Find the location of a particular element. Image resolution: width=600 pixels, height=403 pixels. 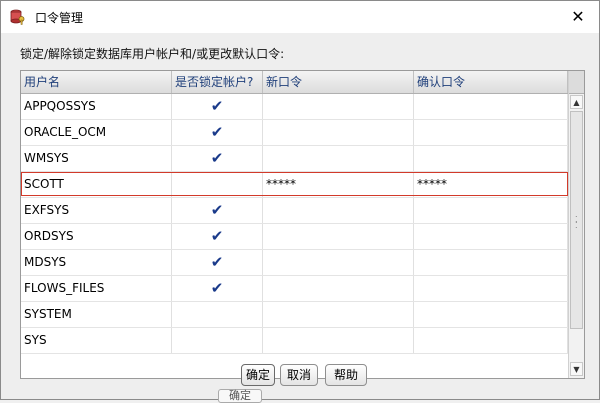

close-button: ✕ is located at coordinates (578, 16).